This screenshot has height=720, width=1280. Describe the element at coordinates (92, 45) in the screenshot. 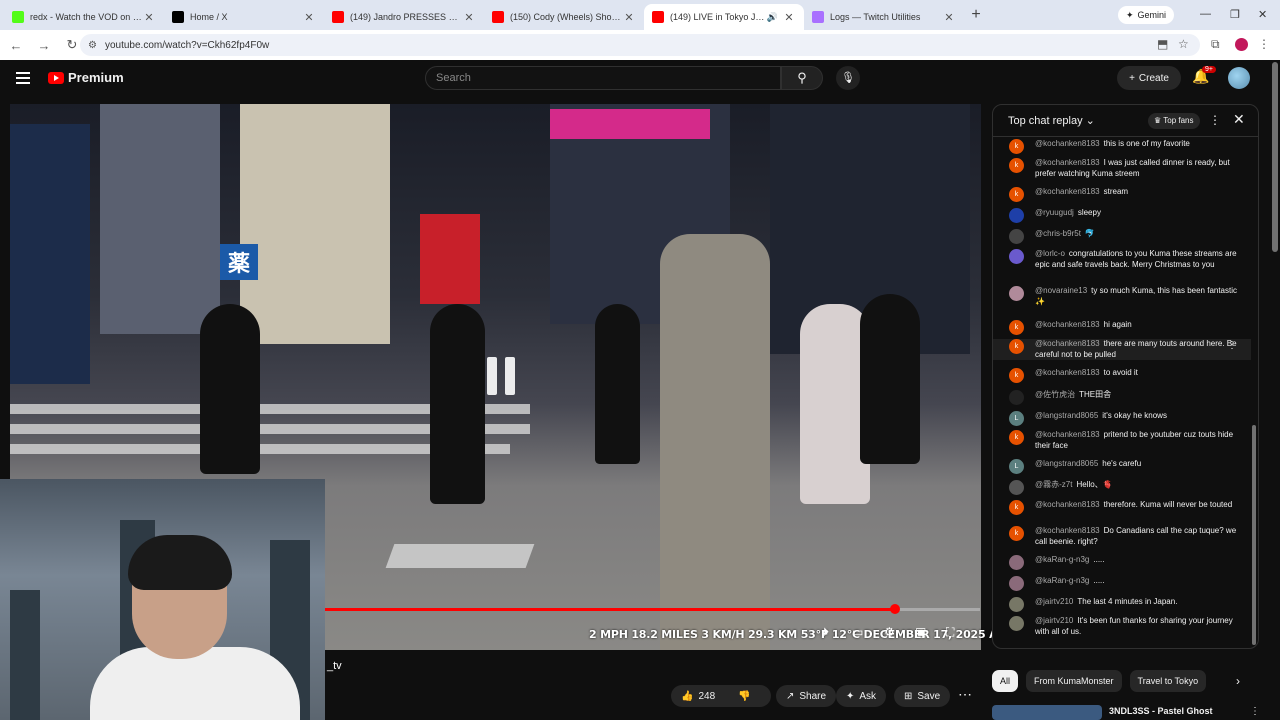

I see `site-info-icon: ⚙` at that location.